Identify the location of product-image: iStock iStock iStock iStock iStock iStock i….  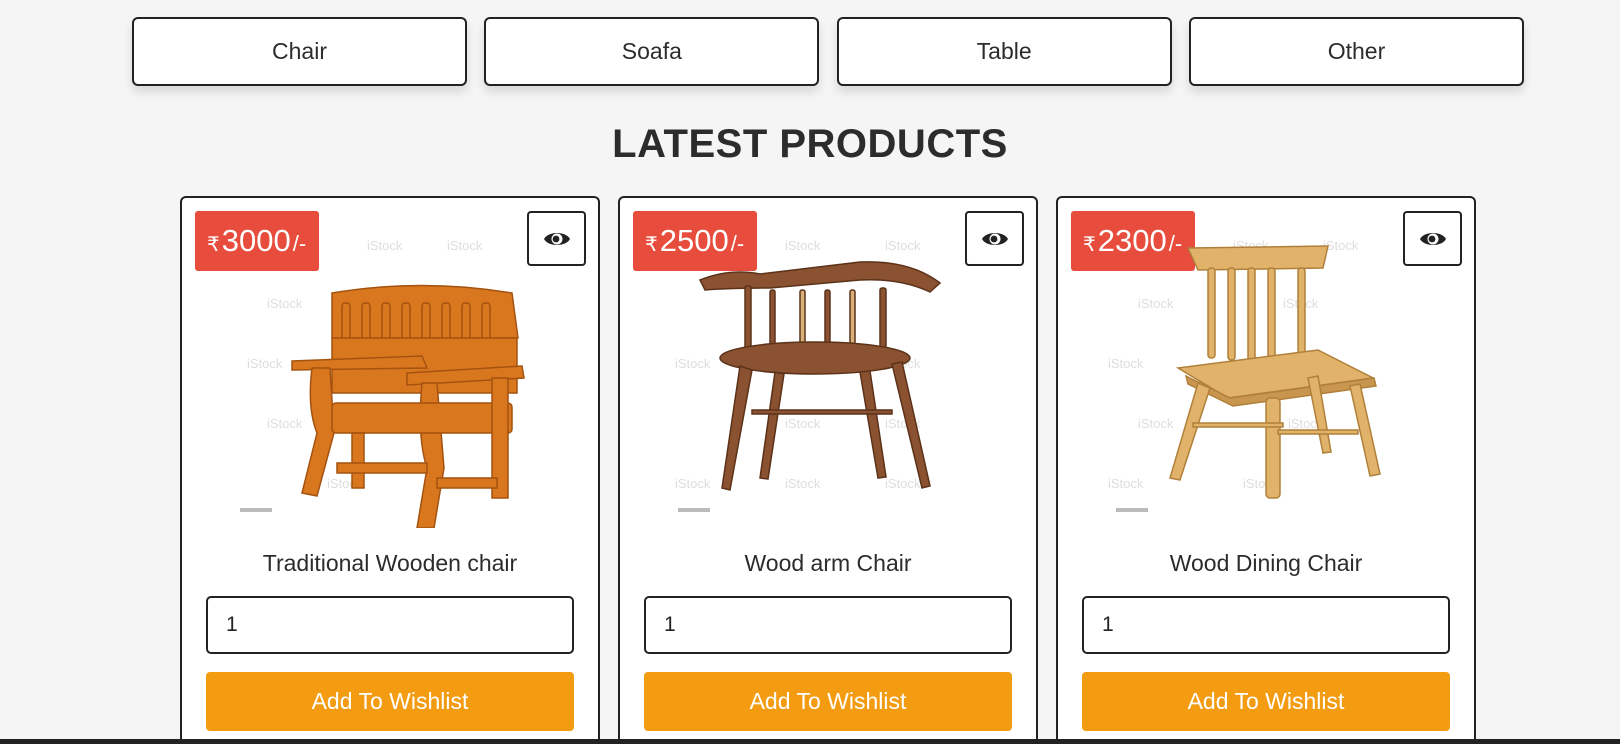
(1244, 375).